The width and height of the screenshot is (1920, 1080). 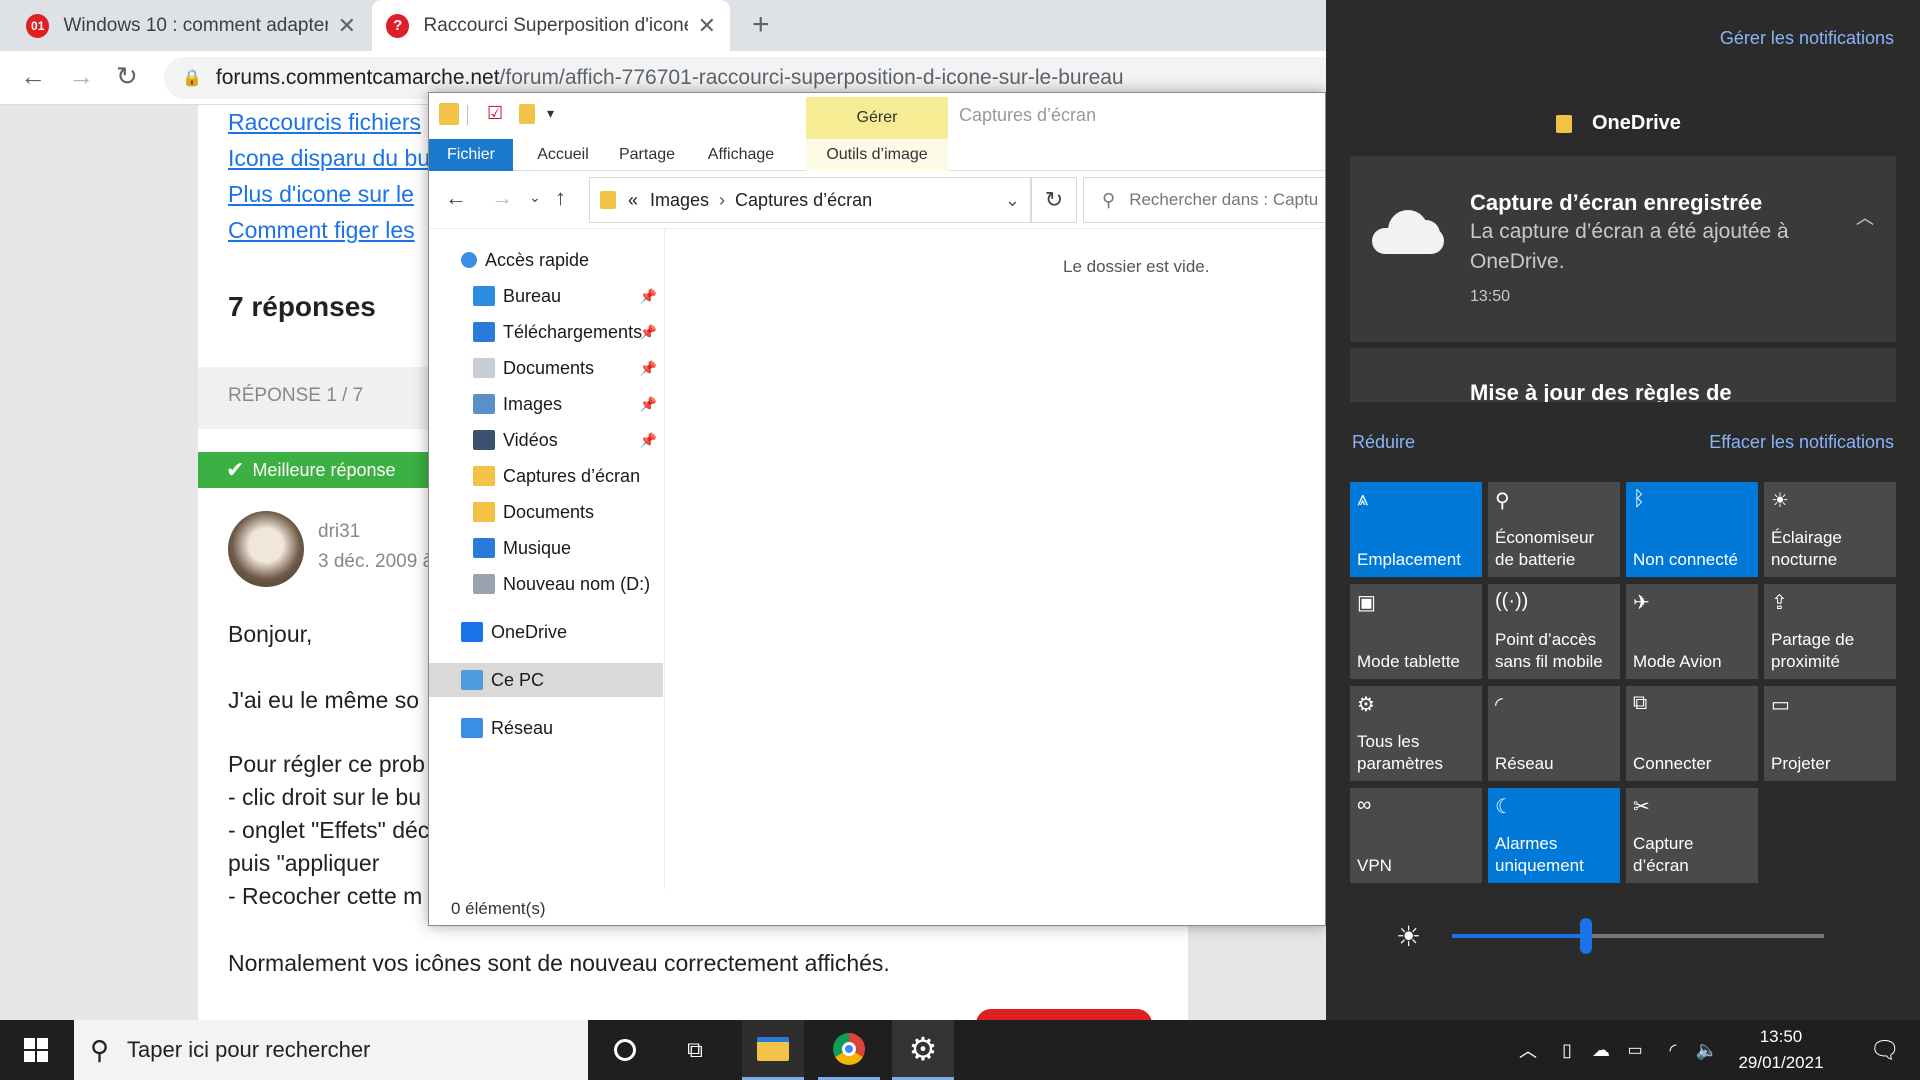 I want to click on up-arrow-icon: ↑, so click(x=560, y=198).